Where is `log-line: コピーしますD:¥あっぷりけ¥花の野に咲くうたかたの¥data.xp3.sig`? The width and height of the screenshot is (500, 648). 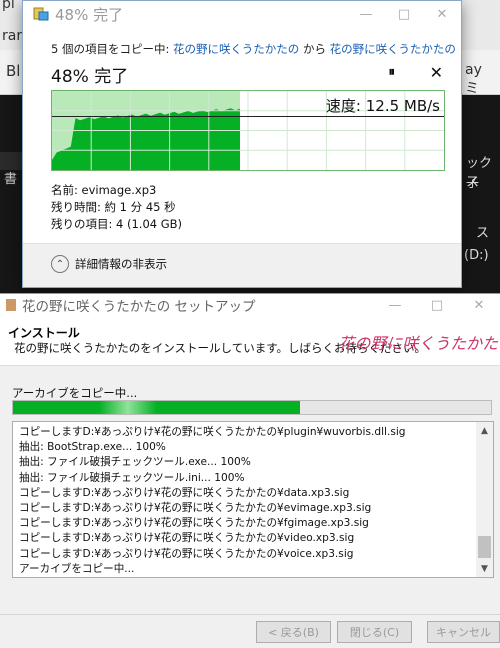
log-line: コピーしますD:¥あっぷりけ¥花の野に咲くうたかたの¥data.xp3.sig is located at coordinates (184, 492).